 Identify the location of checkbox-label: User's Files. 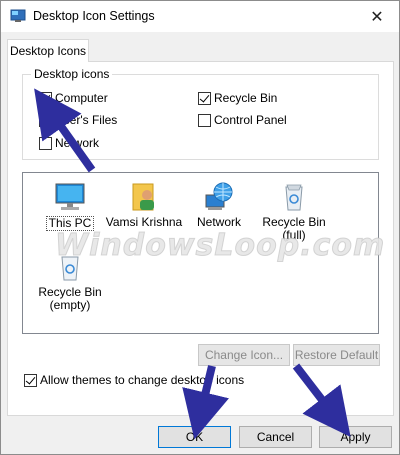
(86, 120).